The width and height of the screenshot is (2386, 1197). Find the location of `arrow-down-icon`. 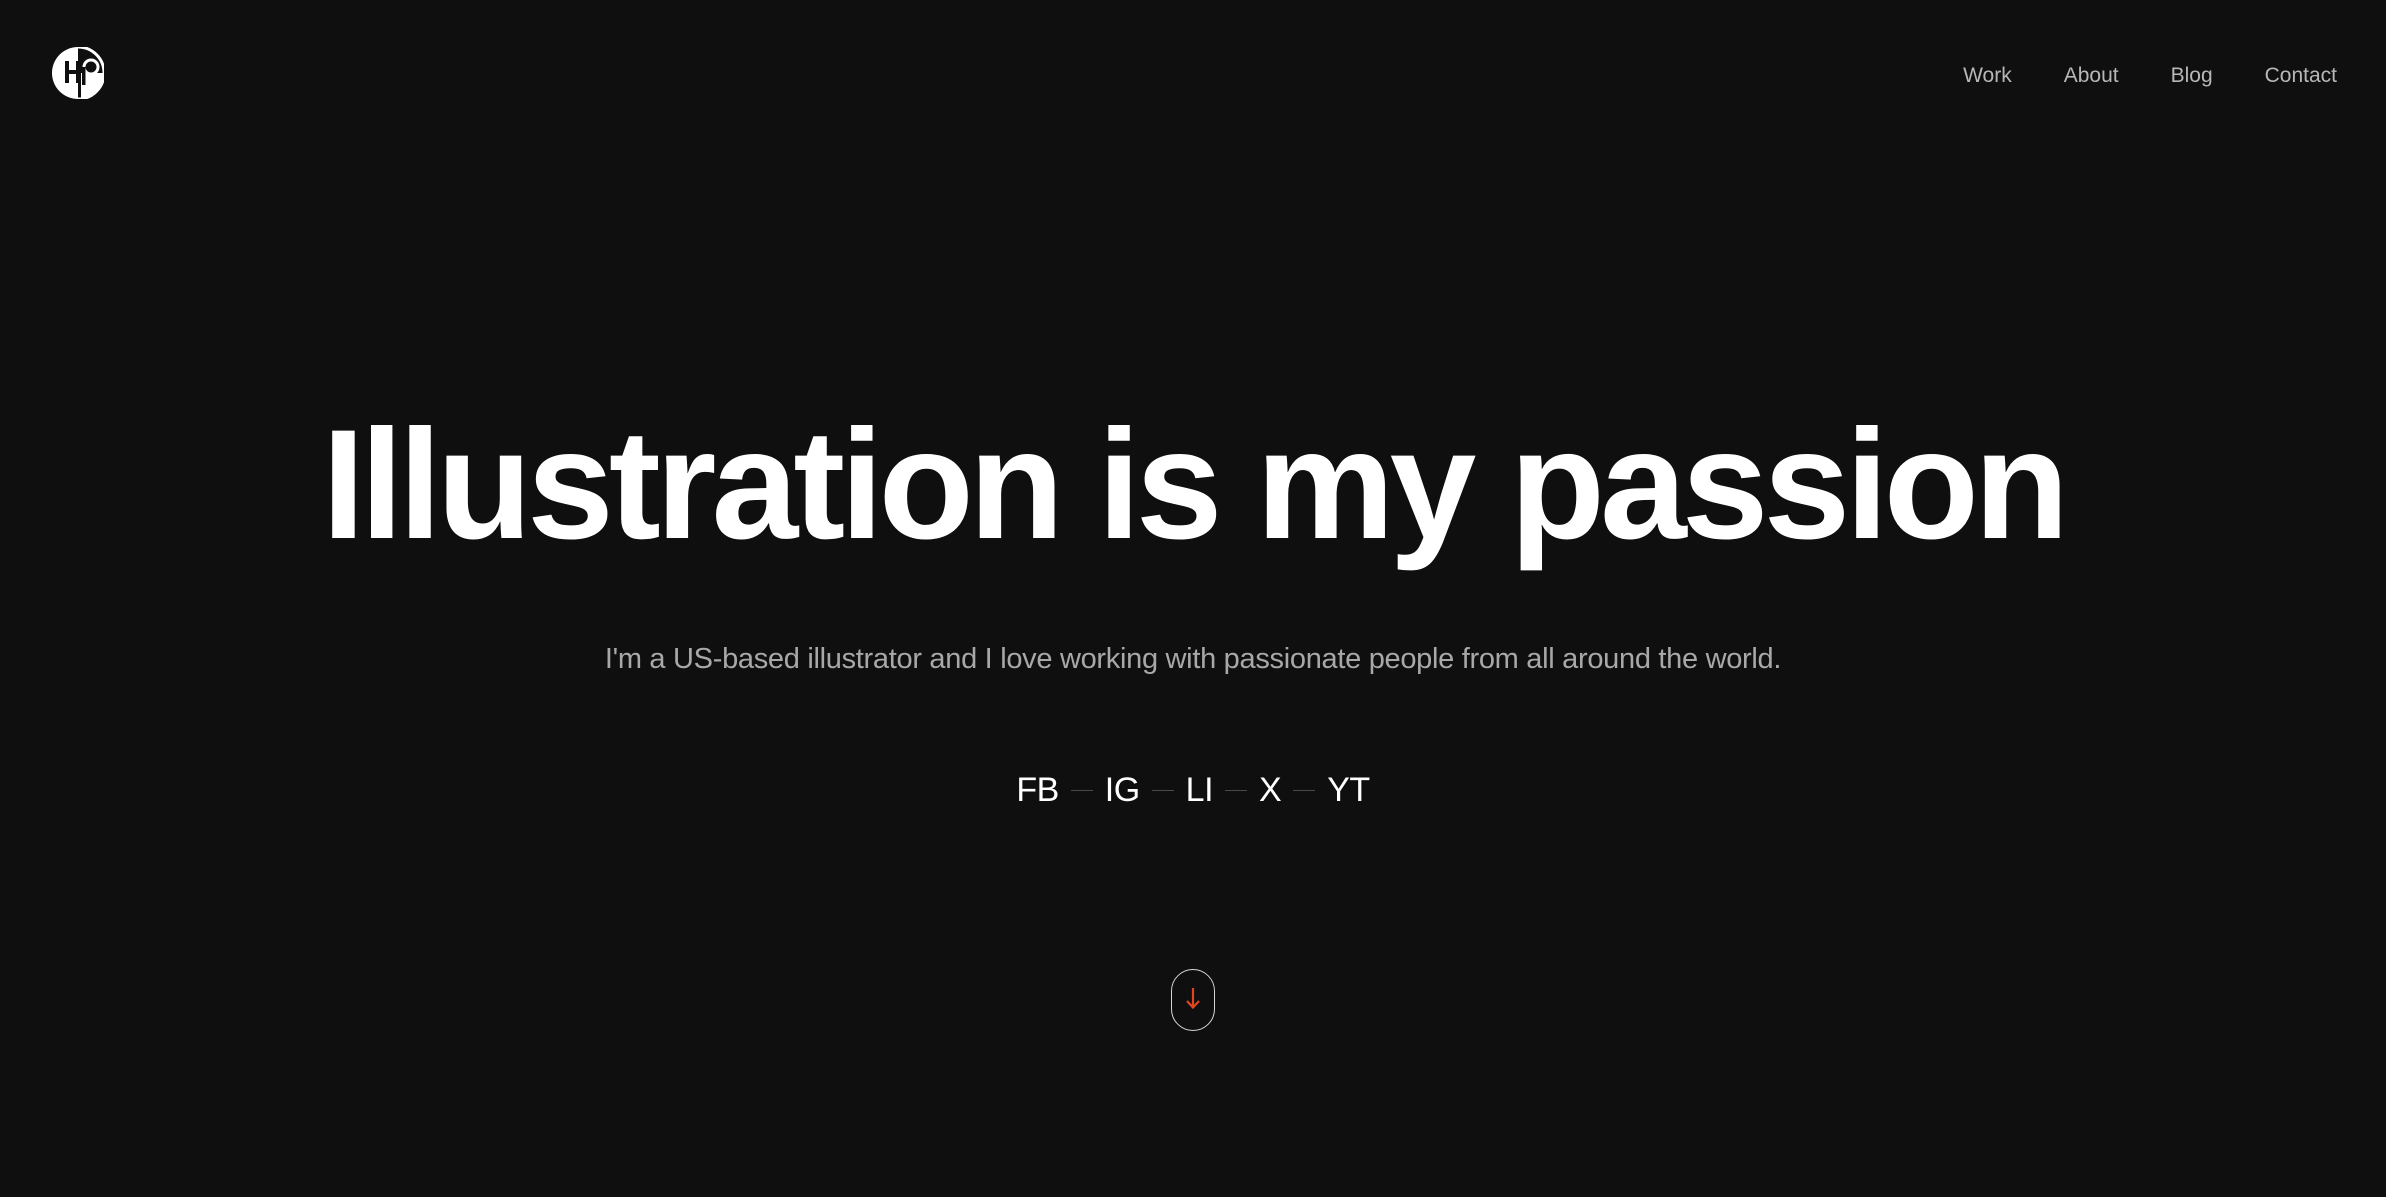

arrow-down-icon is located at coordinates (1193, 1000).